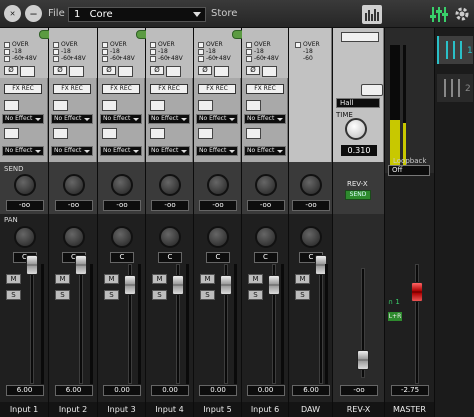 The height and width of the screenshot is (417, 474). I want to click on channel-strip-8: -oo REV-X, so click(359, 222).